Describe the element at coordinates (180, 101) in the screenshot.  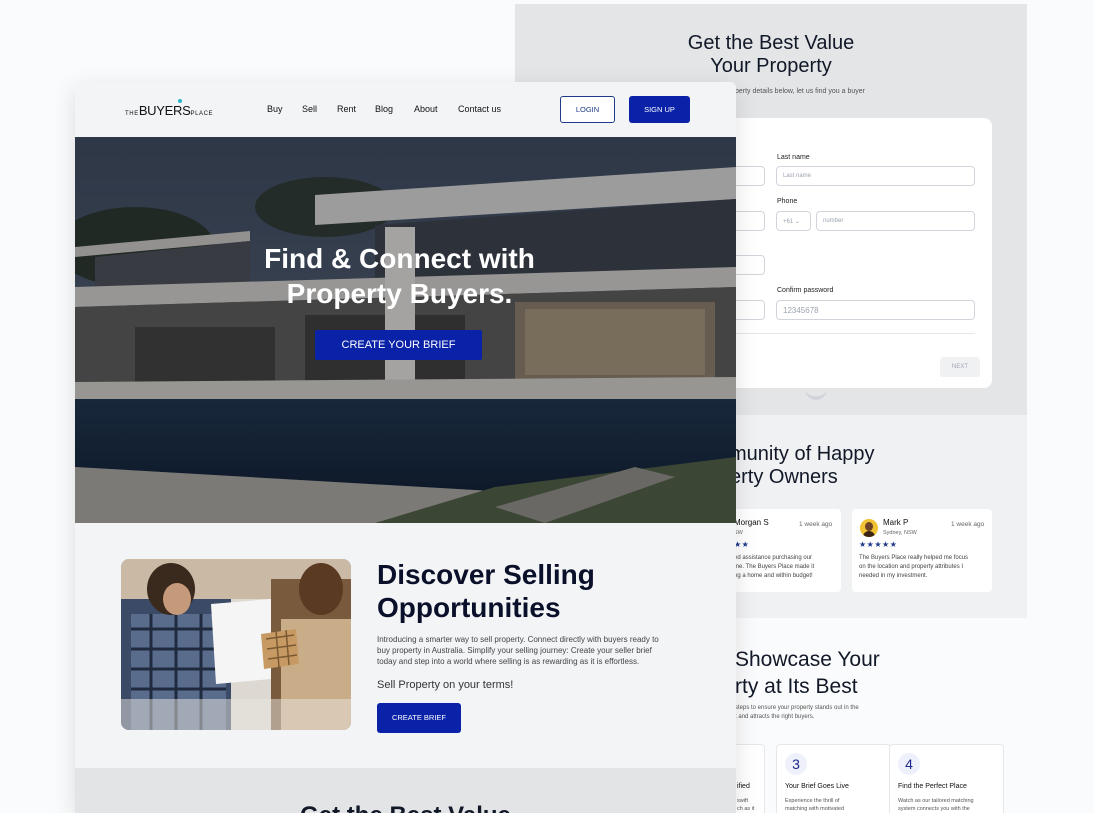
I see `logo-dot-icon` at that location.